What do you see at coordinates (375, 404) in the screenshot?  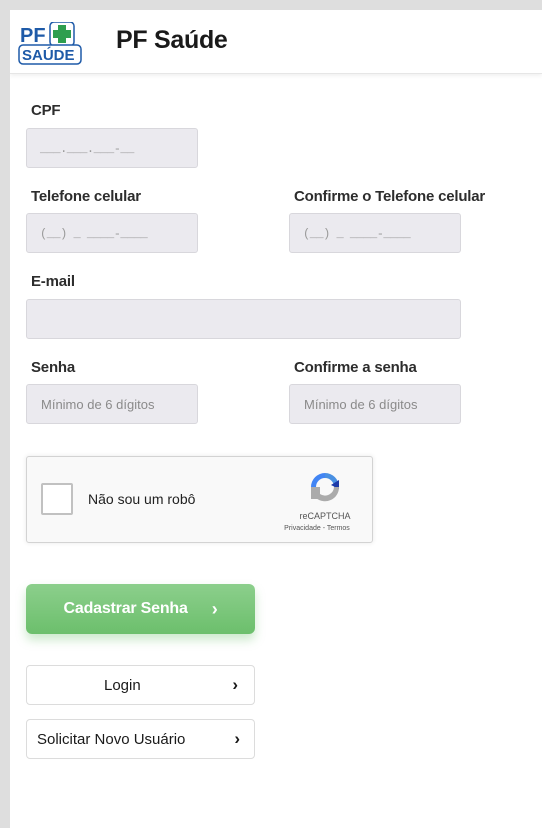 I see `password-confirm-input` at bounding box center [375, 404].